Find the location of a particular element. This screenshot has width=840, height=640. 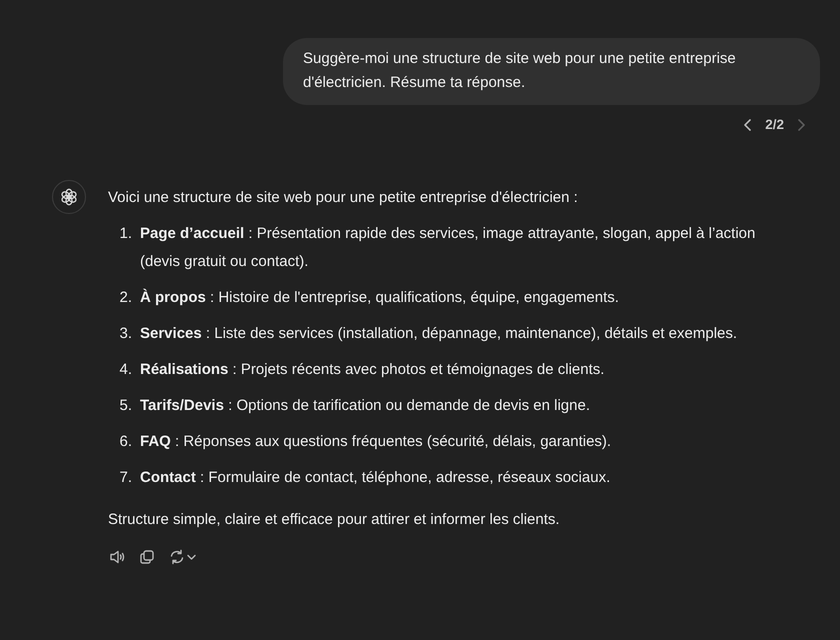

list-number: 5. is located at coordinates (125, 406).